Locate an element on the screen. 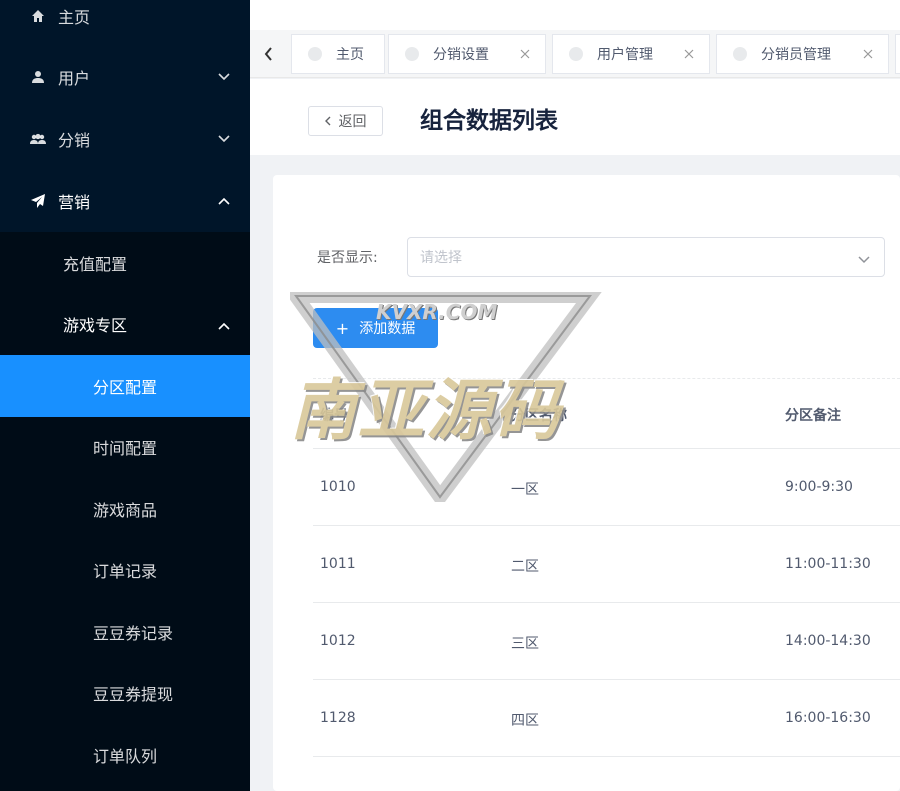  add-data-button: + 添加数据 is located at coordinates (375, 328).